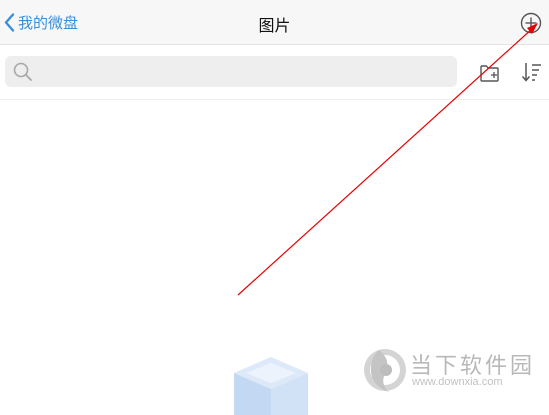 The image size is (549, 415). I want to click on watermark-logo-icon, so click(385, 370).